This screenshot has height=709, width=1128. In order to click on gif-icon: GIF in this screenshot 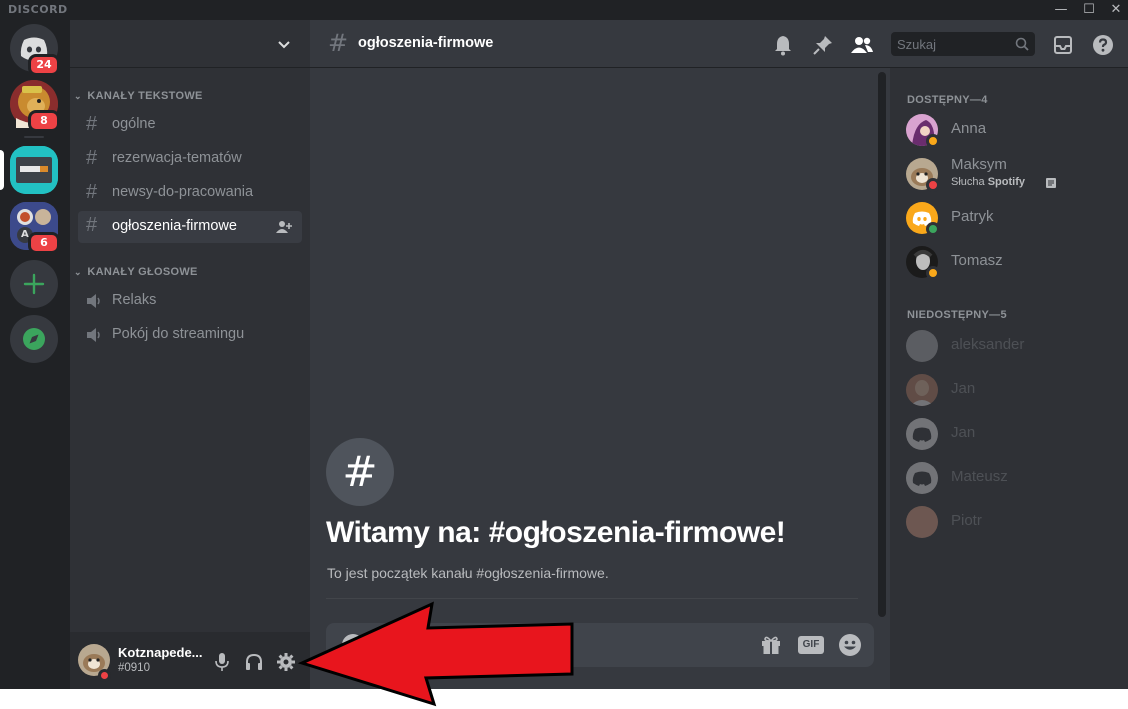, I will do `click(811, 645)`.